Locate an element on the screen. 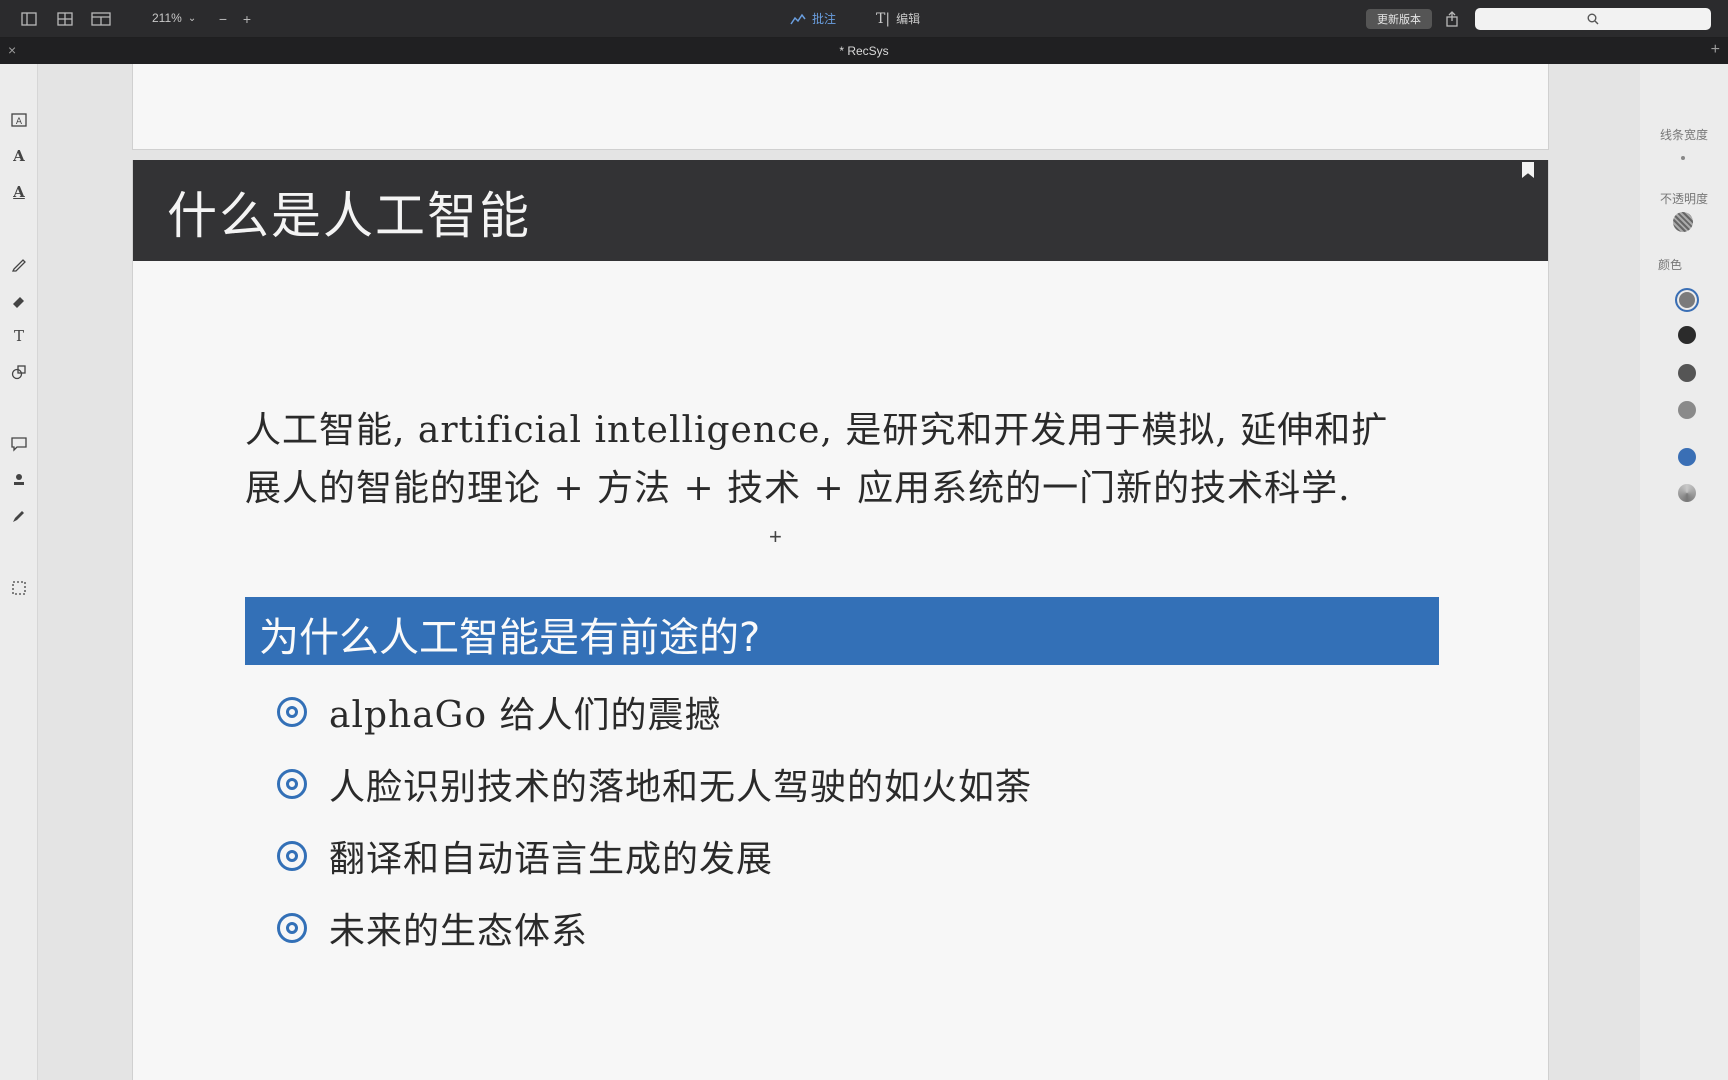  tab-bar: × * RecSys + is located at coordinates (864, 51).